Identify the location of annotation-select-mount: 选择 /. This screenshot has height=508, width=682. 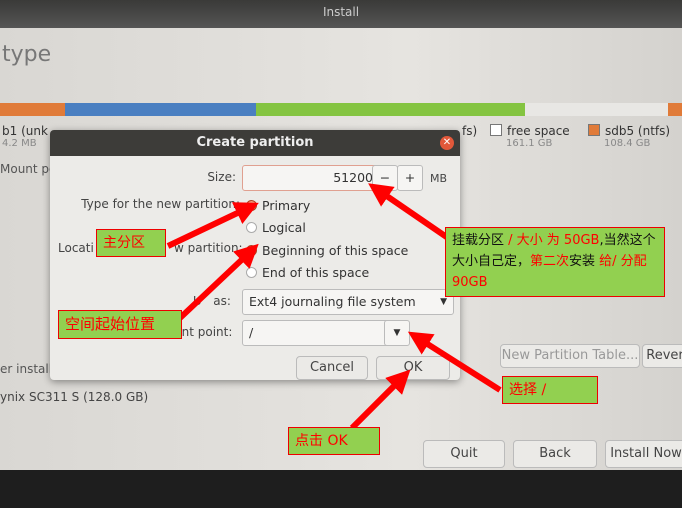
(550, 390).